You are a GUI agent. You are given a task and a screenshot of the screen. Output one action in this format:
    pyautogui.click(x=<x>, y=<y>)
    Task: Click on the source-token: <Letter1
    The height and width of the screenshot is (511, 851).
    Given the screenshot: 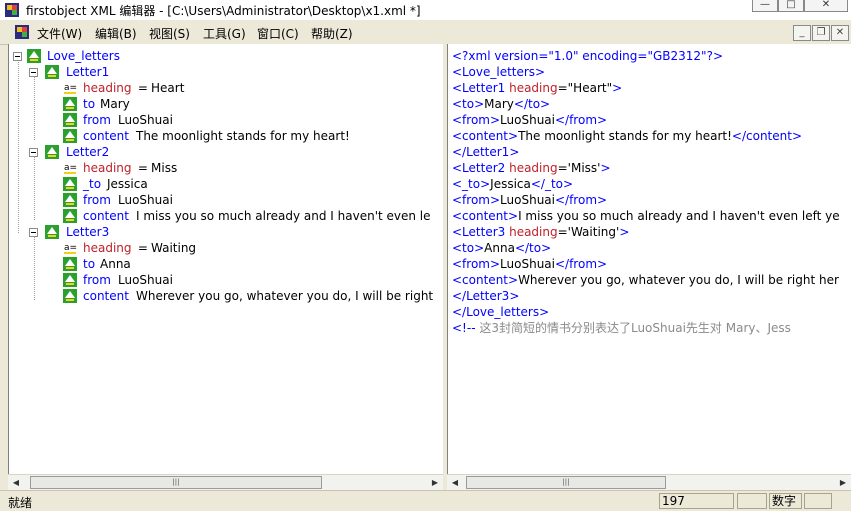 What is the action you would take?
    pyautogui.click(x=481, y=88)
    